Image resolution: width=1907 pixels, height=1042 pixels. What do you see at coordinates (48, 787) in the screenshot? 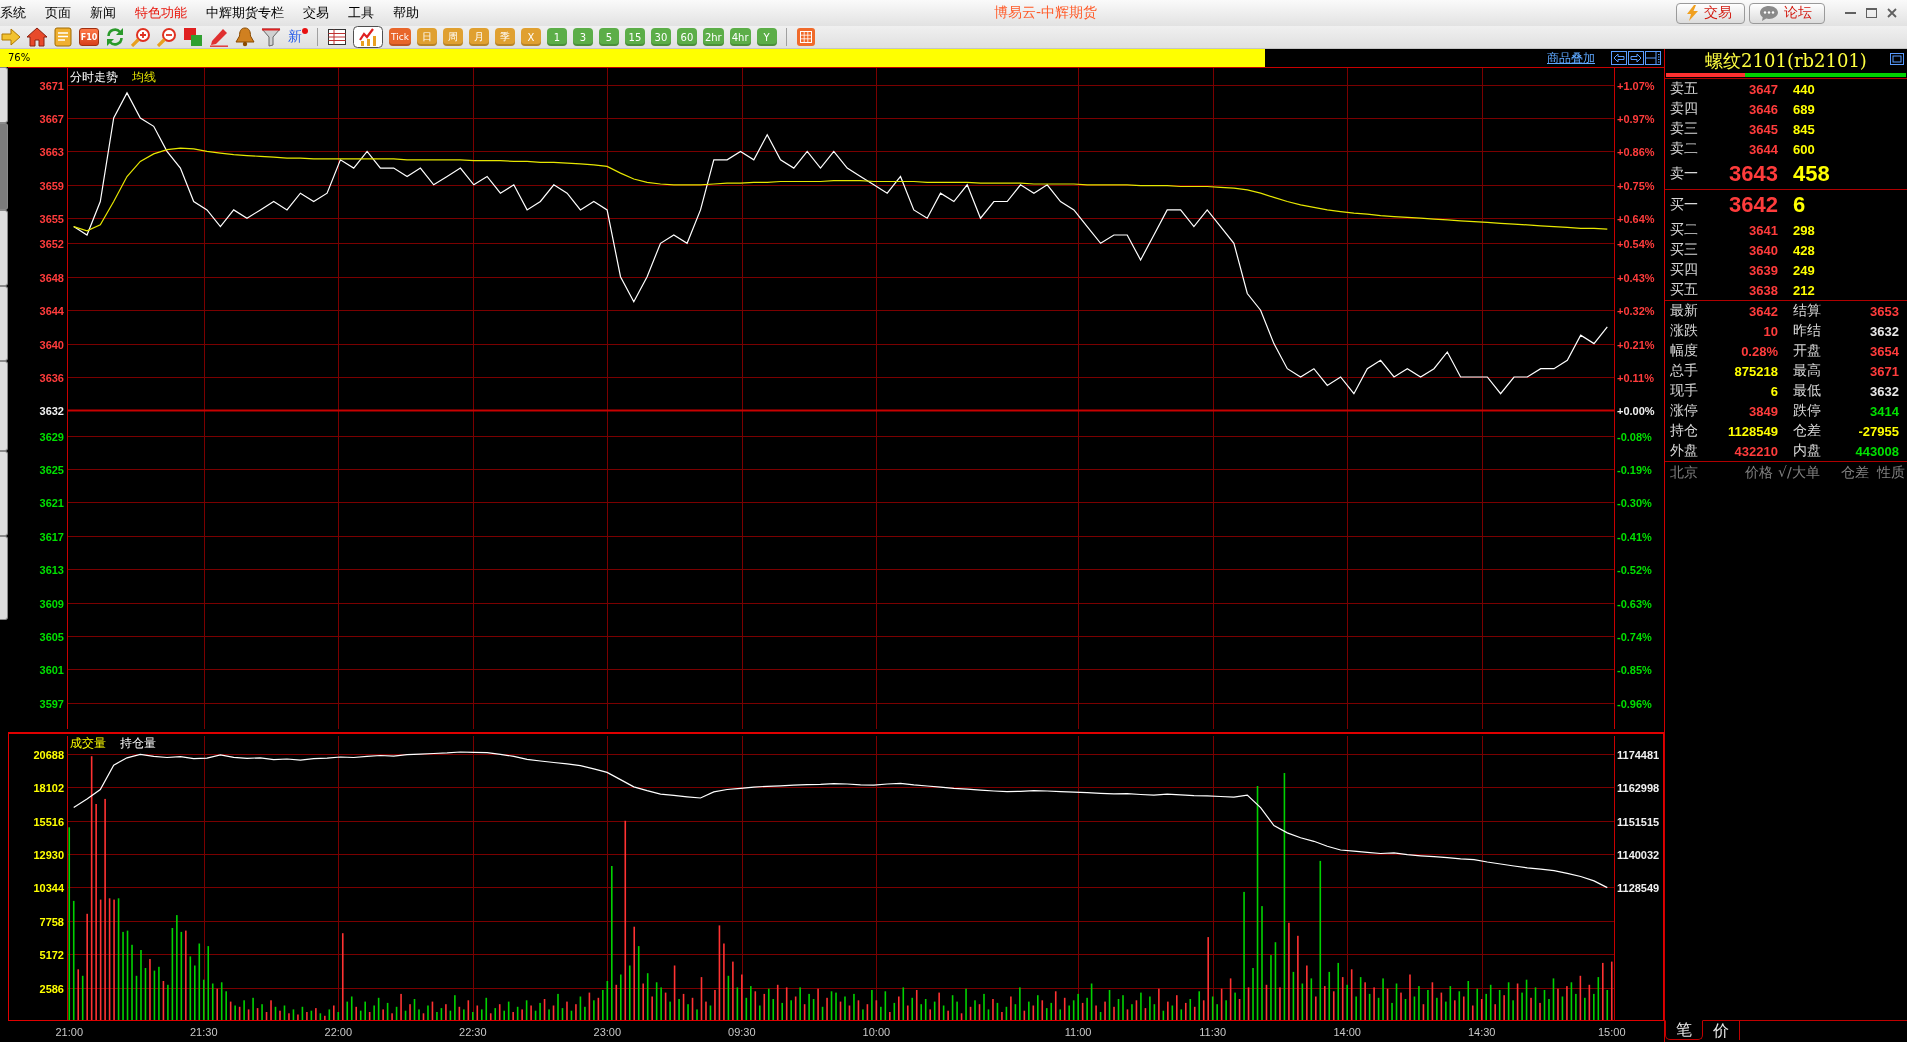
I see `volume-axis-label: 18102` at bounding box center [48, 787].